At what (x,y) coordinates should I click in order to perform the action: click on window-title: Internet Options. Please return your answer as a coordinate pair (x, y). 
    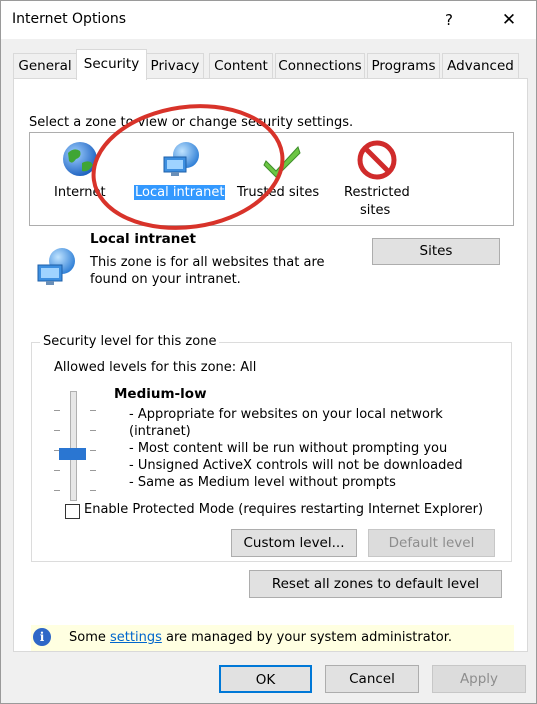
    Looking at the image, I should click on (69, 19).